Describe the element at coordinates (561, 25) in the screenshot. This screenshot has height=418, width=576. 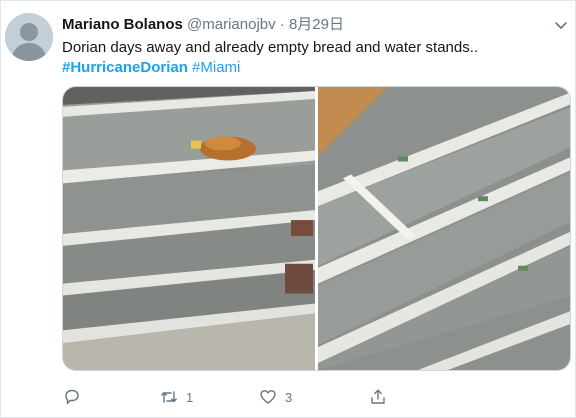
I see `chevron-down-icon` at that location.